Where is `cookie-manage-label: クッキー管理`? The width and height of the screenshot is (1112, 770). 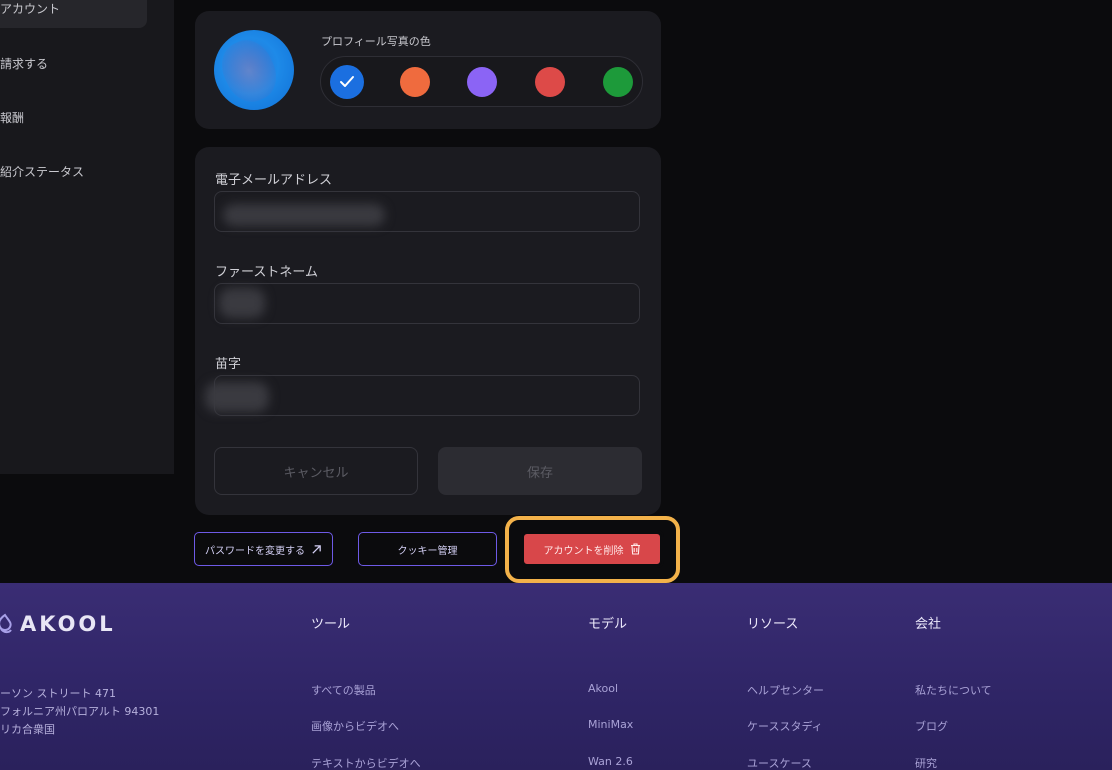
cookie-manage-label: クッキー管理 is located at coordinates (427, 551).